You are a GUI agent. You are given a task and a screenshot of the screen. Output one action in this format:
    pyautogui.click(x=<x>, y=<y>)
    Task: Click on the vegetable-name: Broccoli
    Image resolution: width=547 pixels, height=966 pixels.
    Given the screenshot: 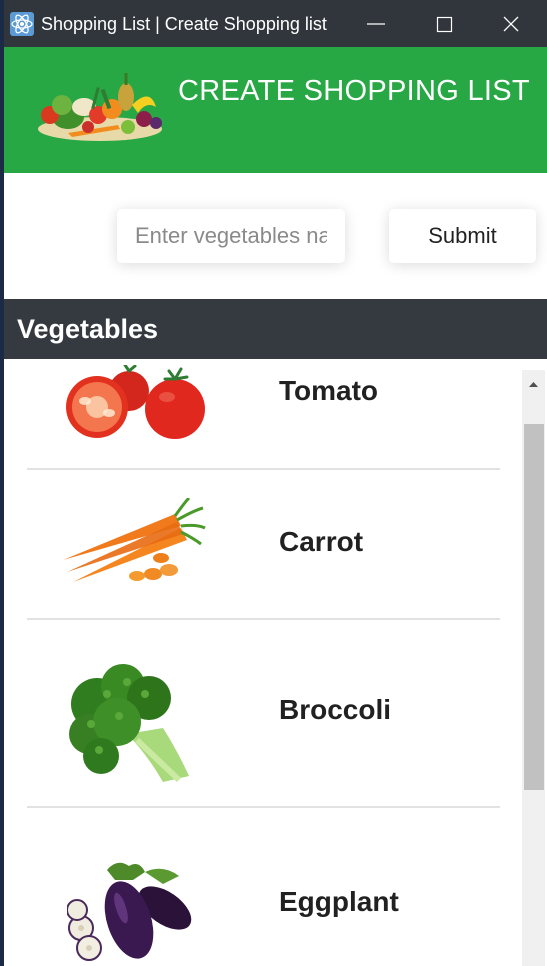 What is the action you would take?
    pyautogui.click(x=335, y=709)
    